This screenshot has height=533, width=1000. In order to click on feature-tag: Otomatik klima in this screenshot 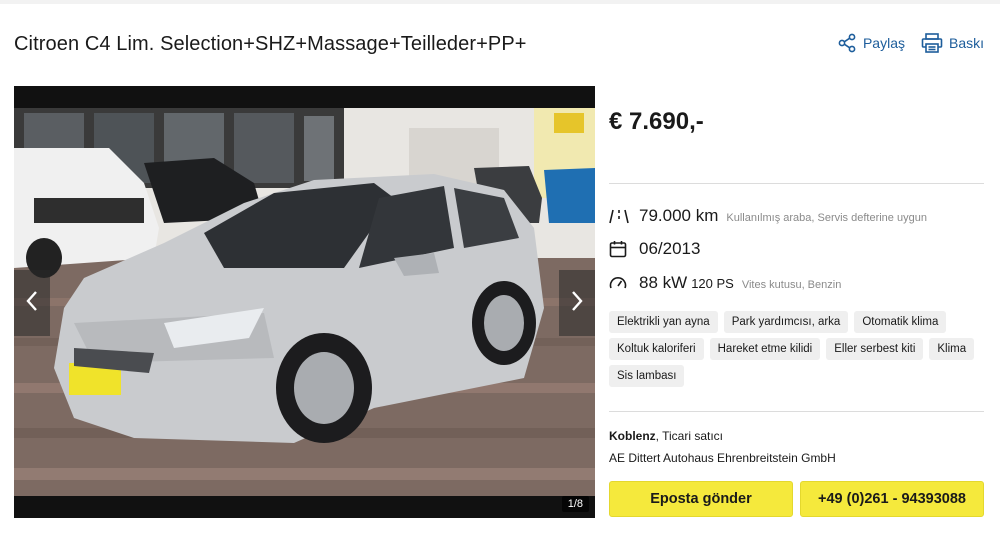, I will do `click(900, 322)`.